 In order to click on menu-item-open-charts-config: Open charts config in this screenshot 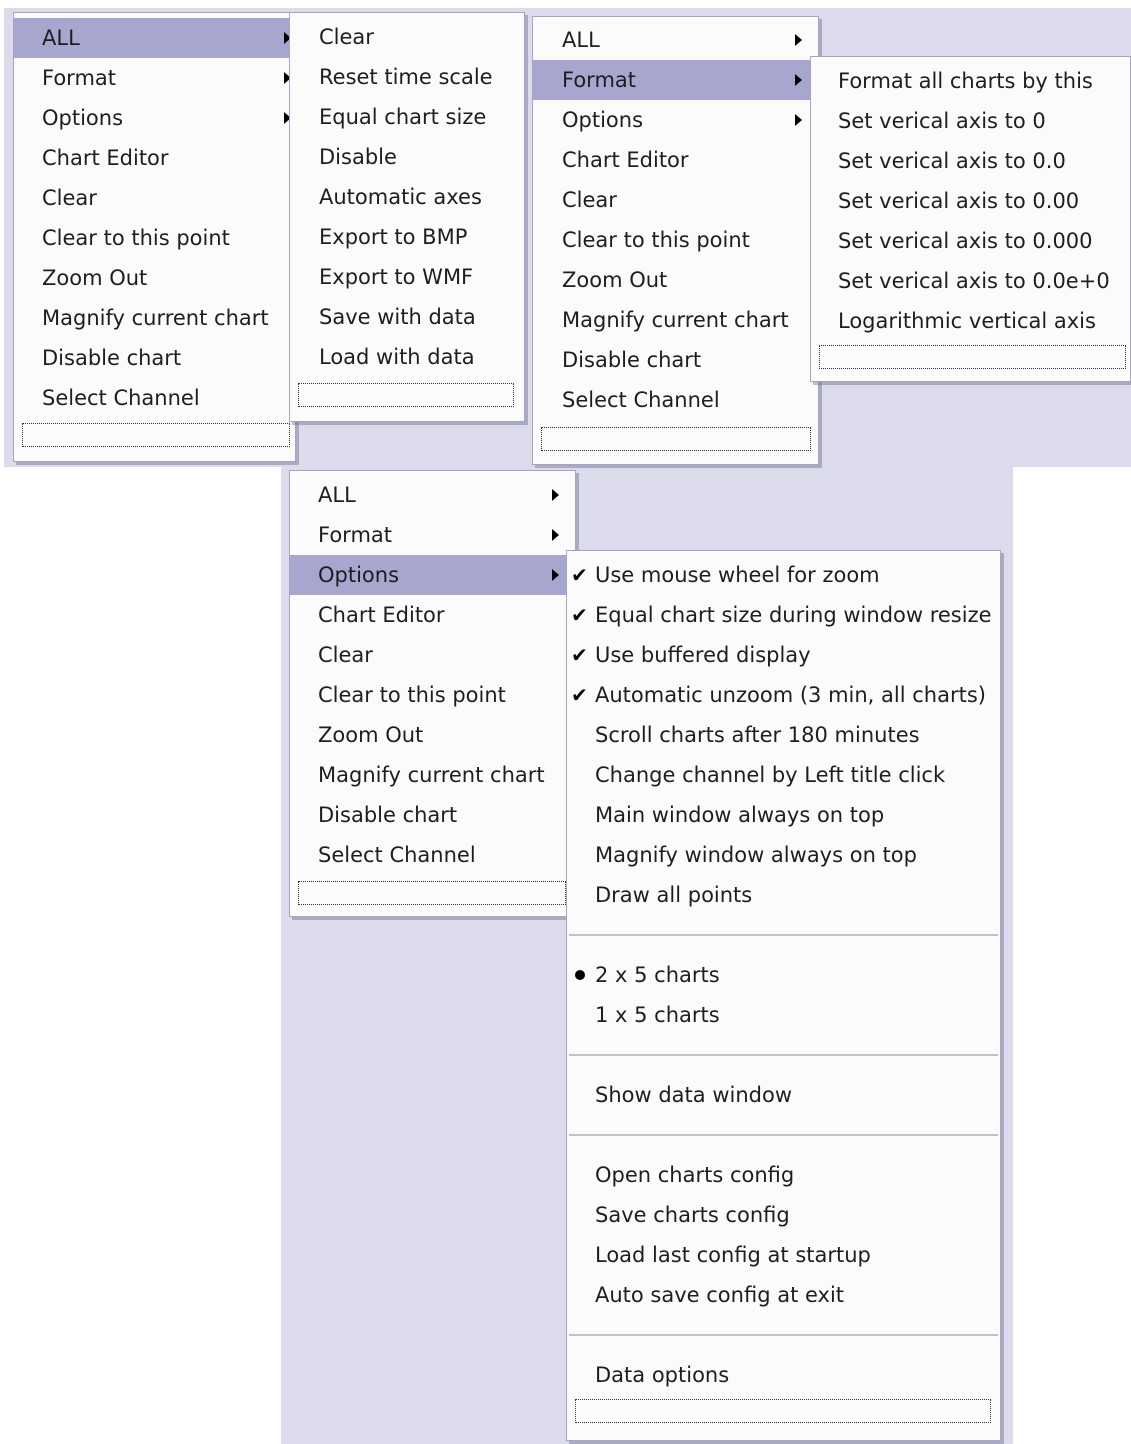, I will do `click(783, 1175)`.